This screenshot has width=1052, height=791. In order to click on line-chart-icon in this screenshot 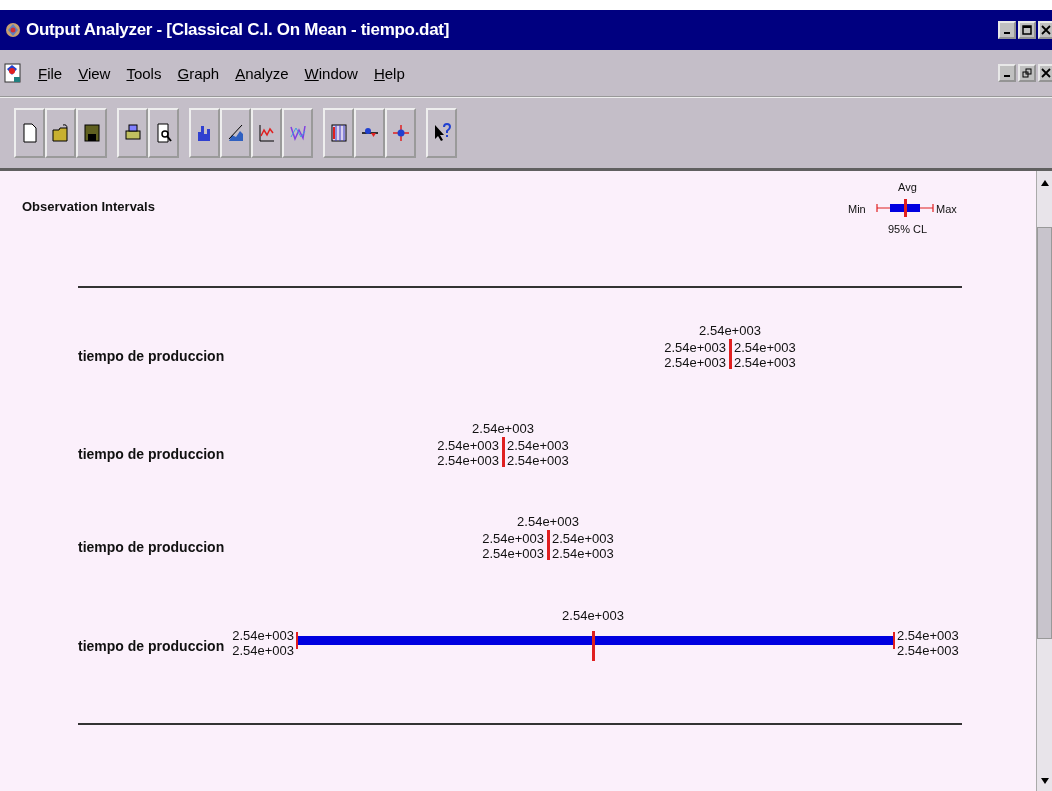, I will do `click(266, 133)`.